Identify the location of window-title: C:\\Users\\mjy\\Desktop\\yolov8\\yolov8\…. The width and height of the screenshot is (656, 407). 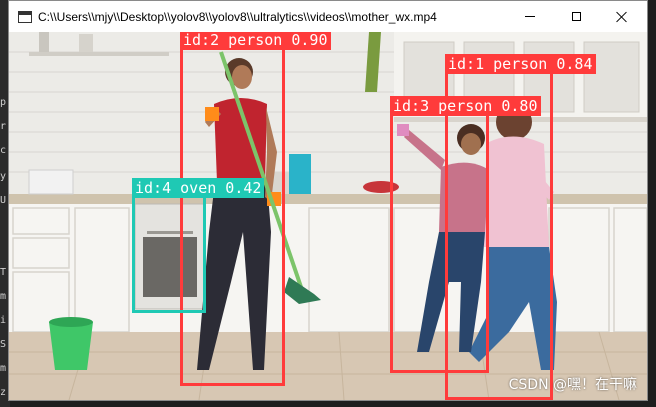
(237, 16).